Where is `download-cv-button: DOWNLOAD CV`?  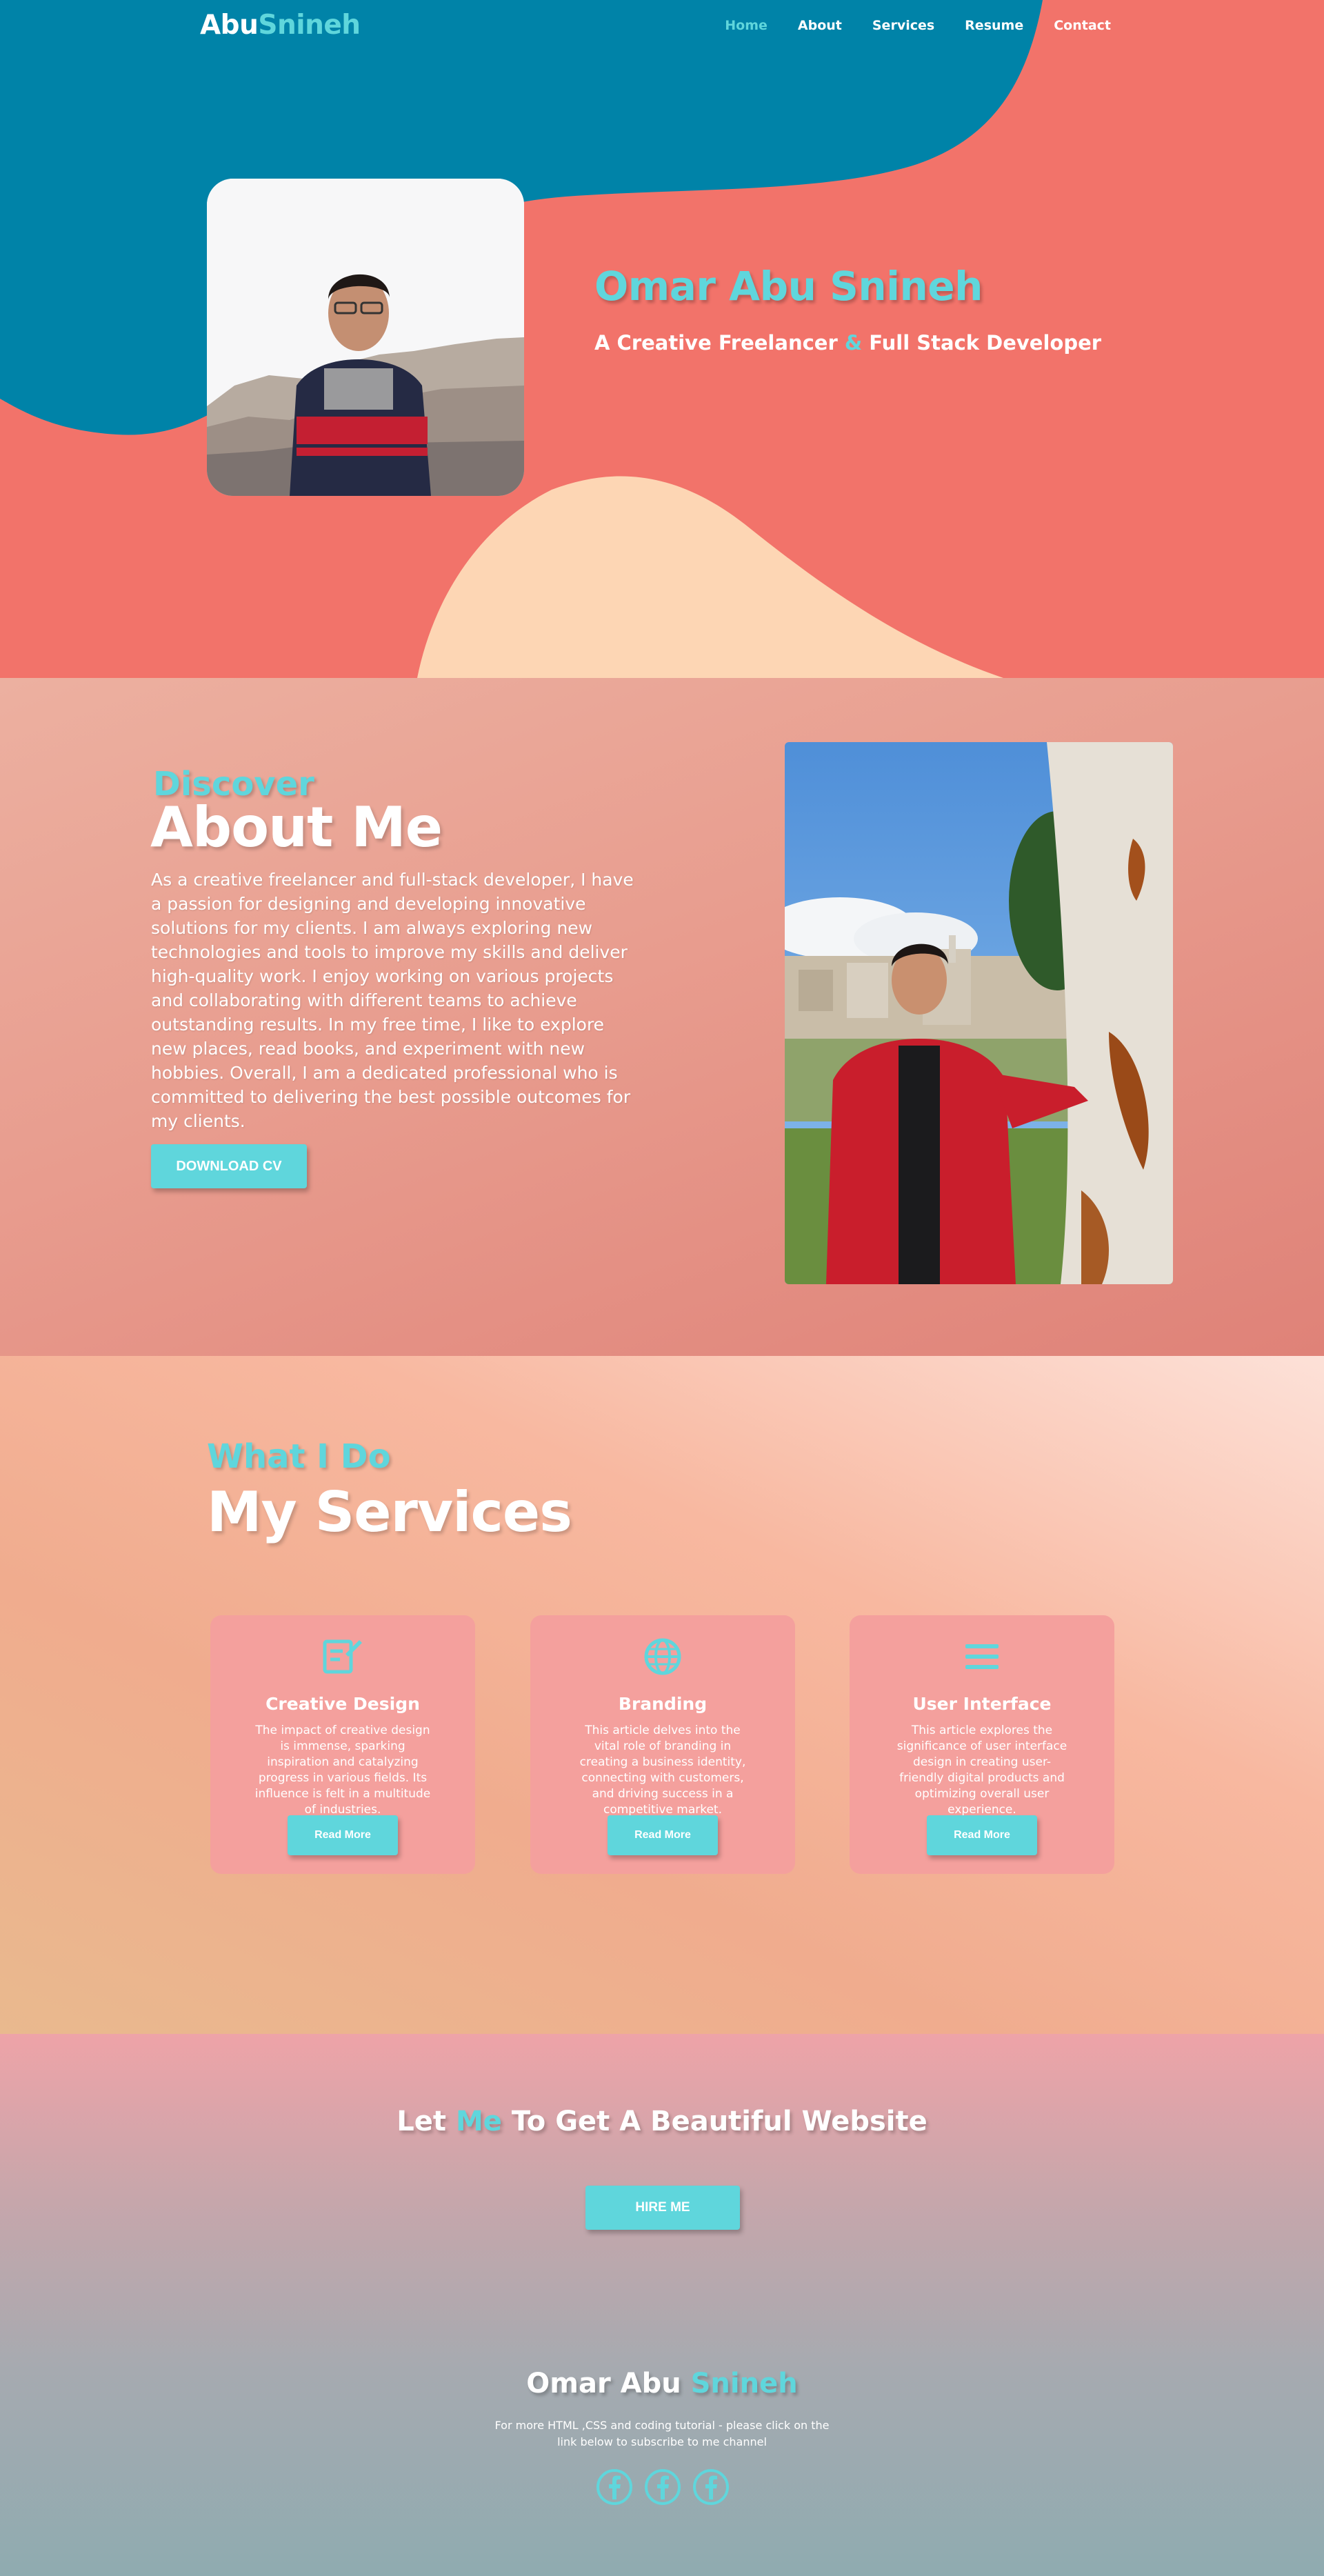
download-cv-button: DOWNLOAD CV is located at coordinates (229, 1166).